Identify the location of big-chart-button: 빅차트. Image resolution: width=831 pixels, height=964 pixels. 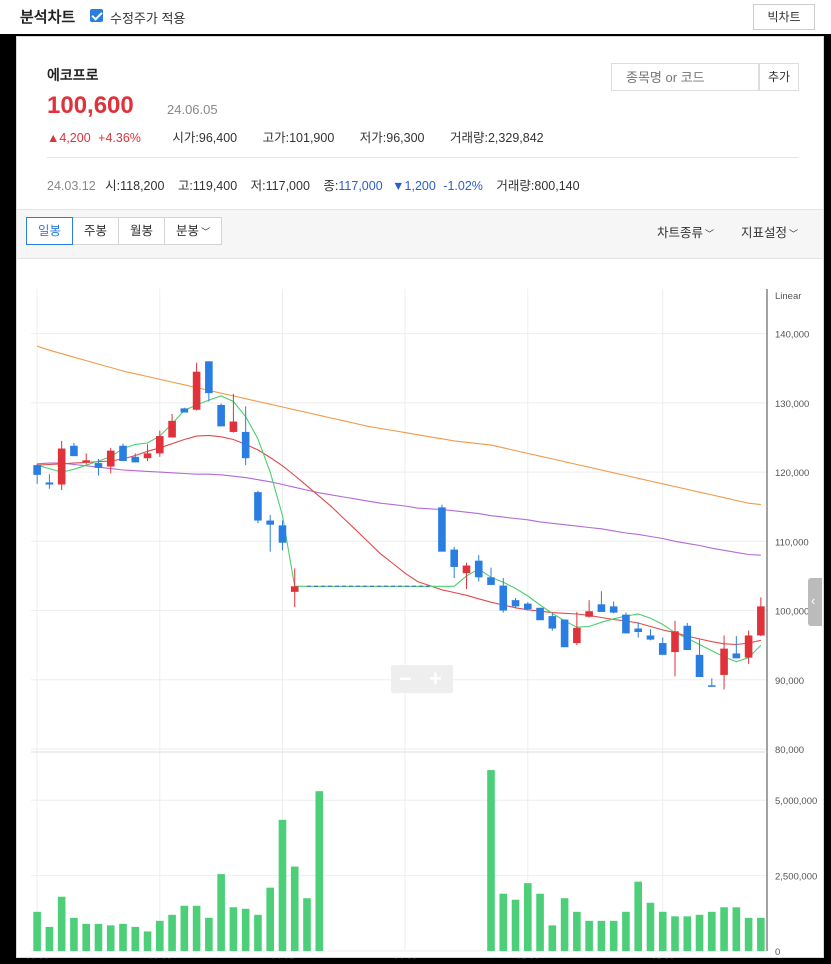
(784, 17).